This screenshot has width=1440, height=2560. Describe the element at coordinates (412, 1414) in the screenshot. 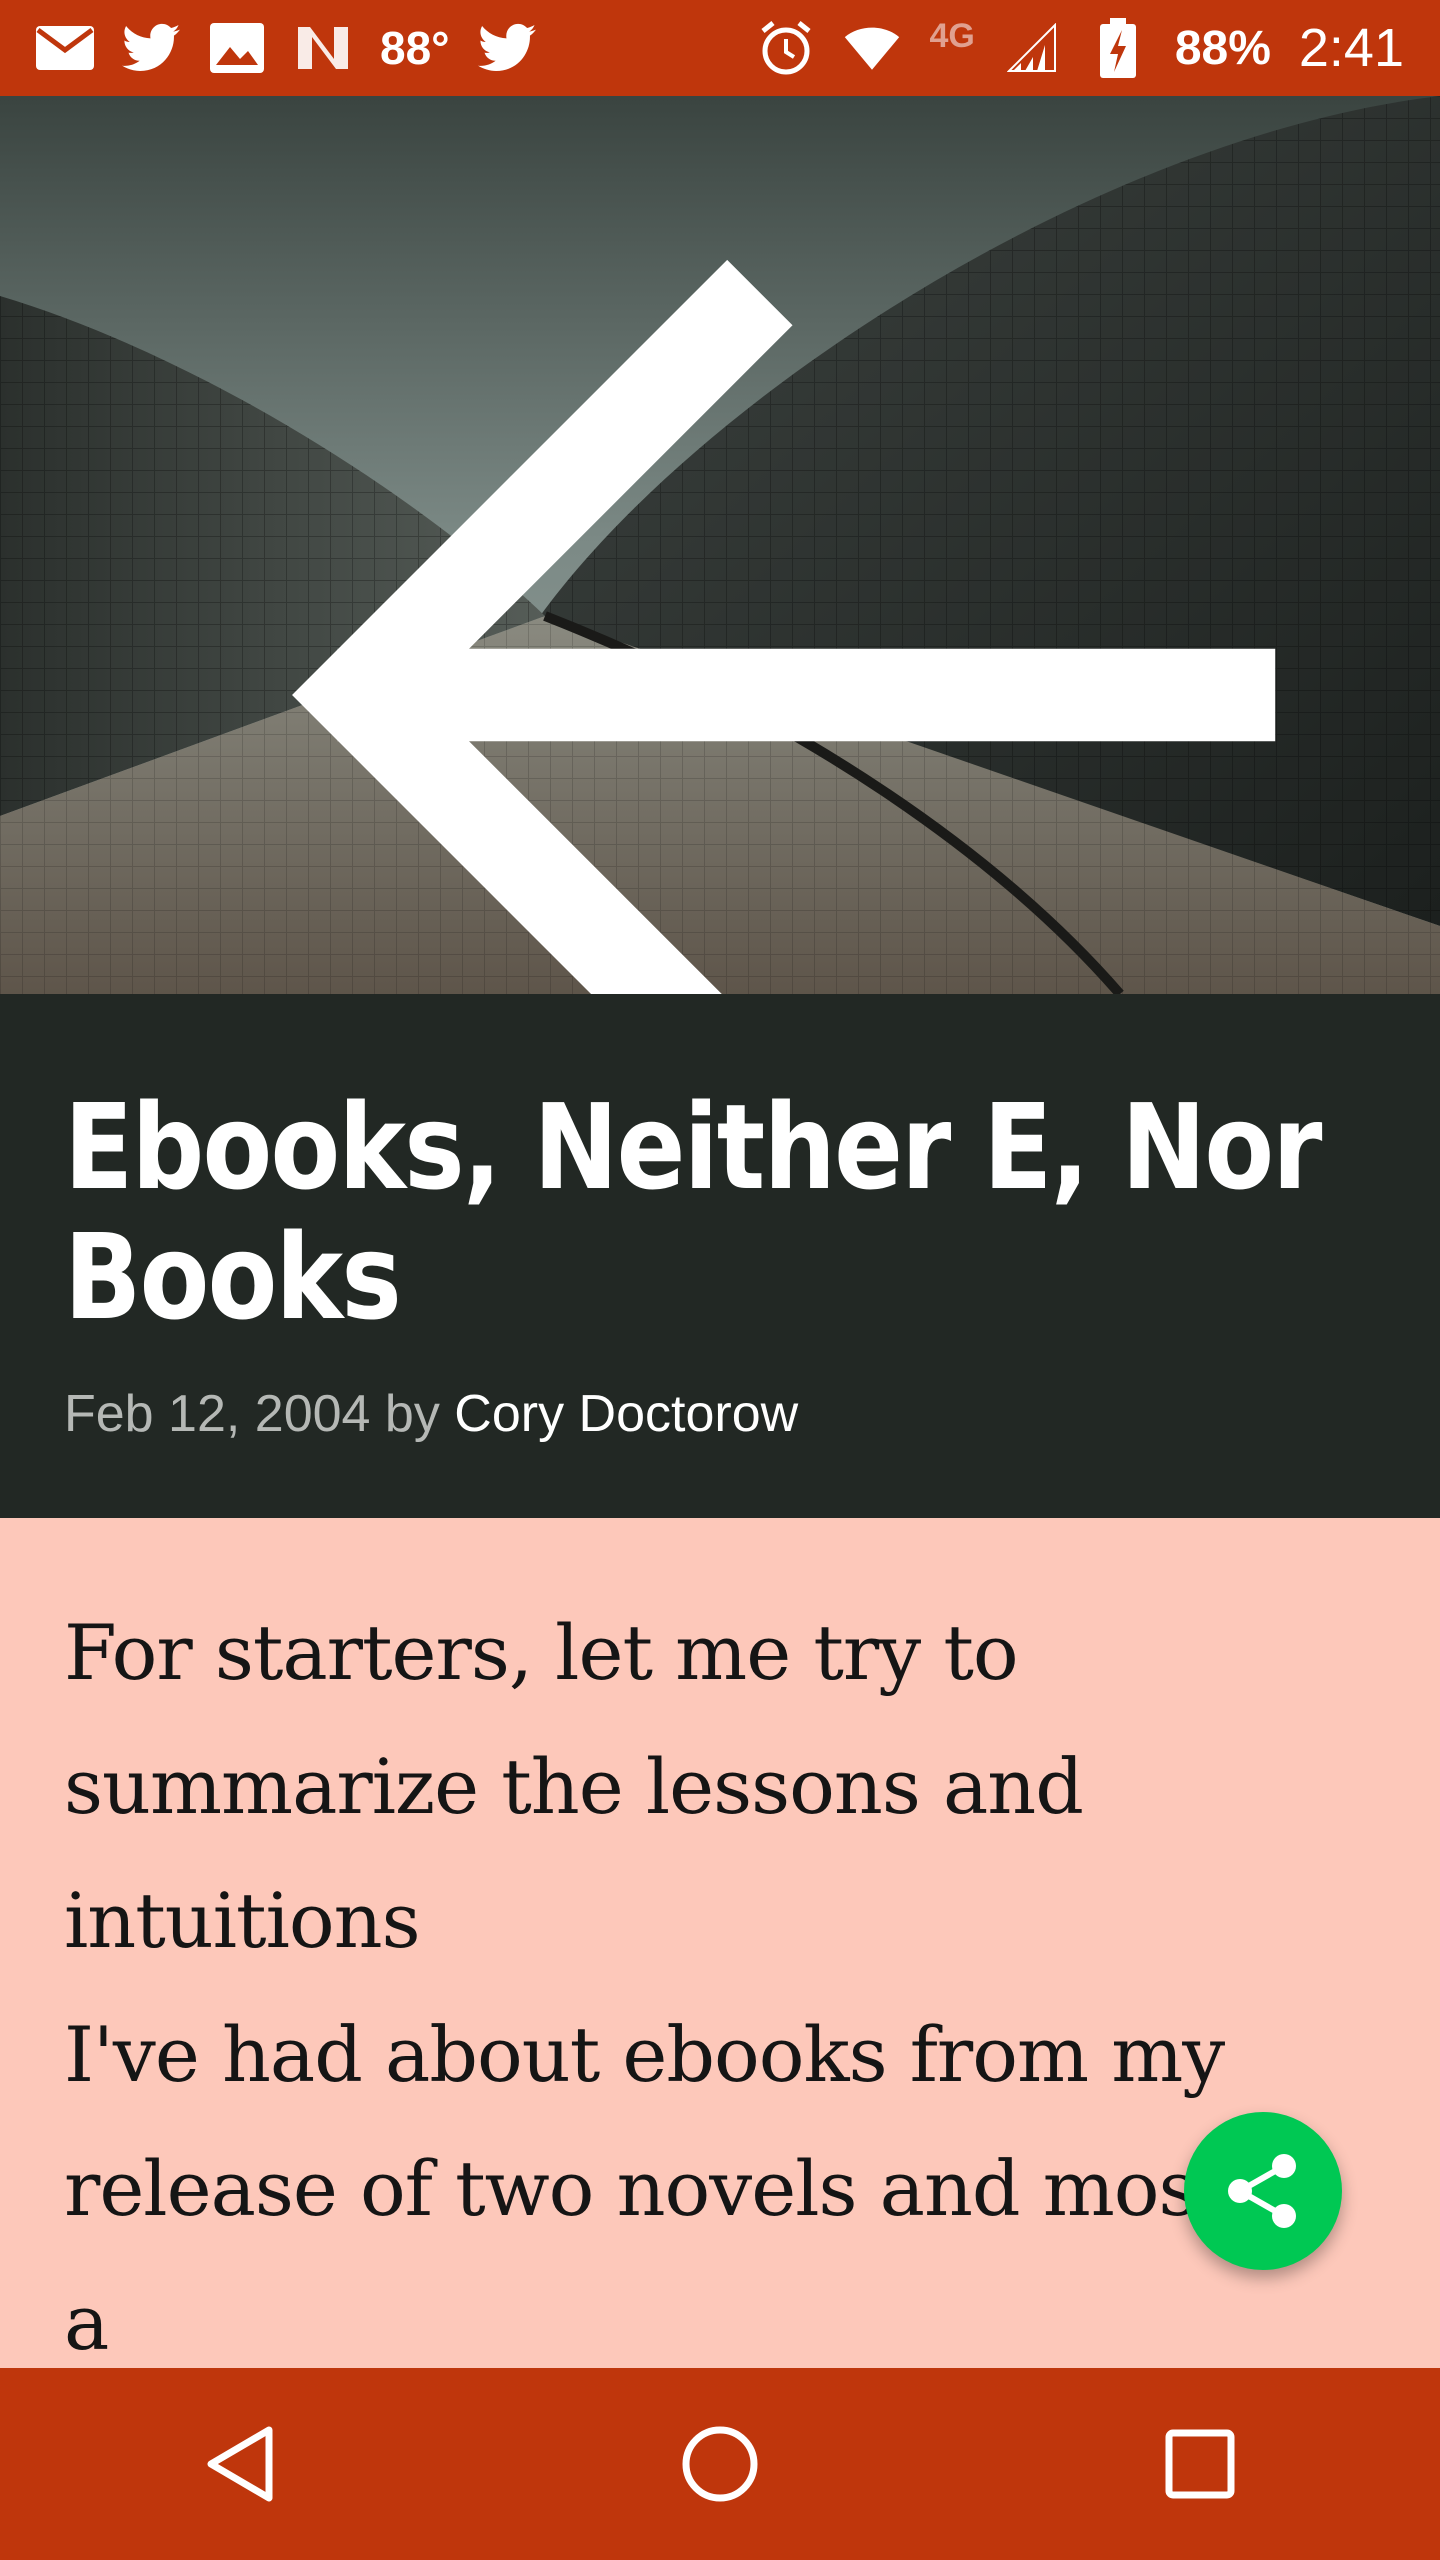

I see `byline-by: by` at that location.